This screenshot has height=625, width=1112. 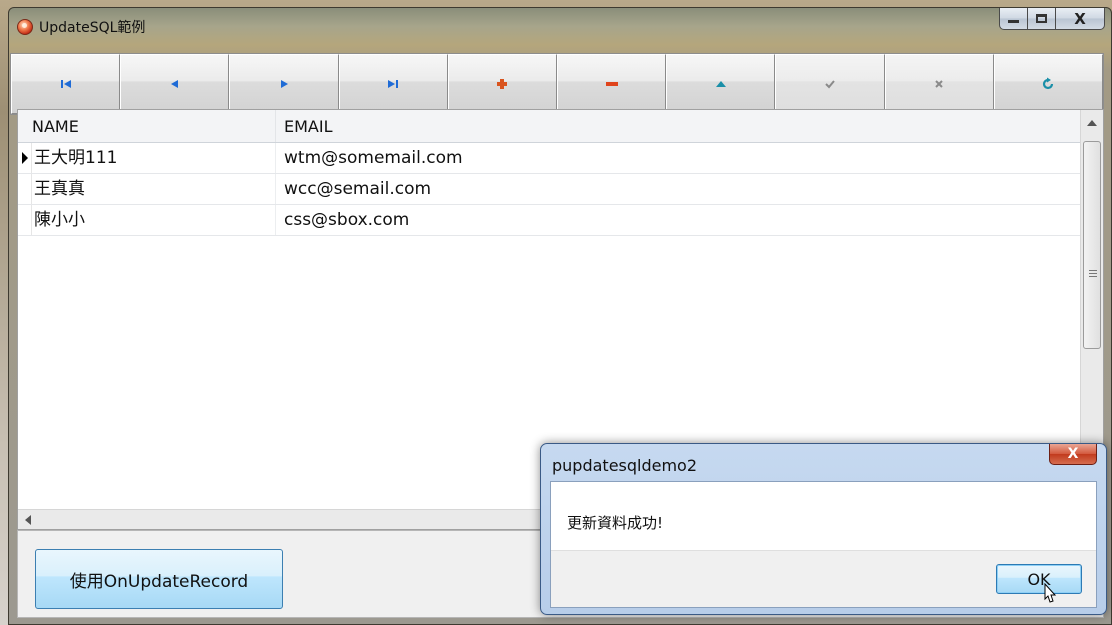 I want to click on message-dialog: pupdatesqldemo2 X 更新資料成功! OK, so click(x=823, y=529).